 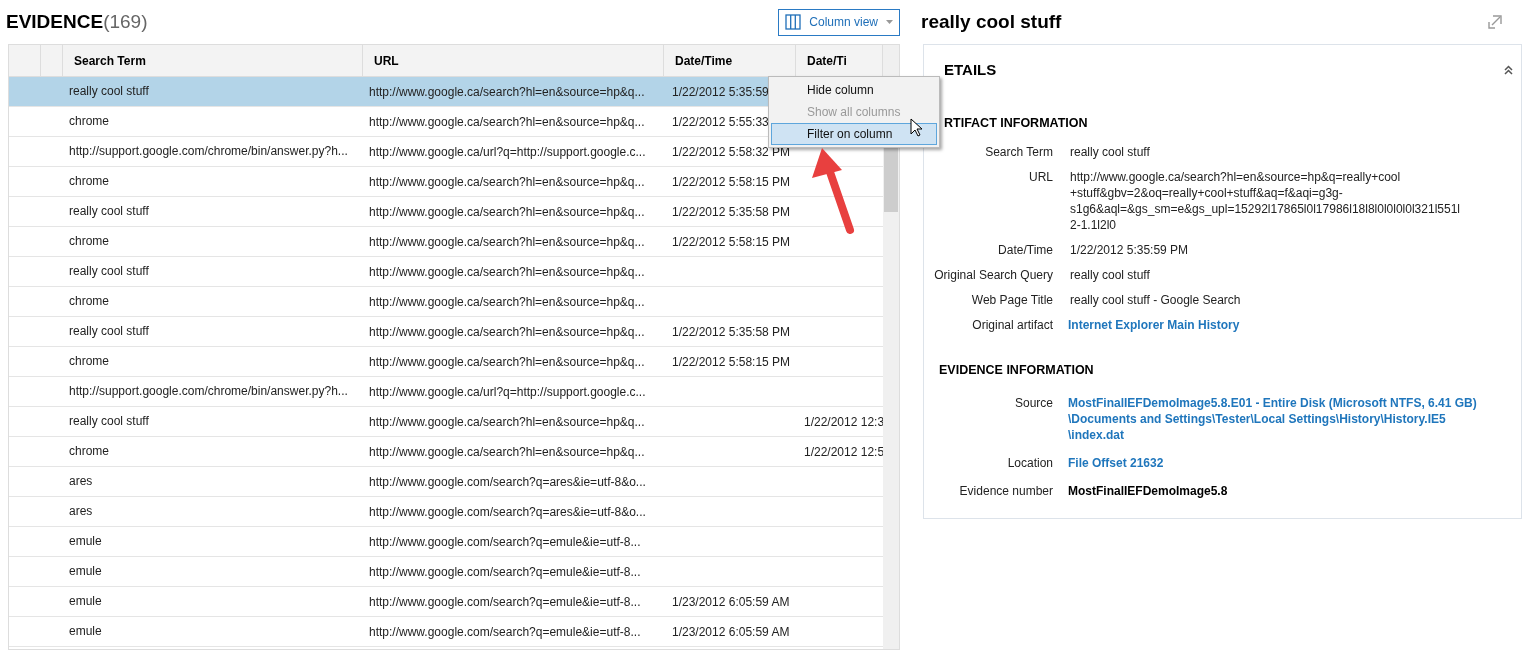 I want to click on field-value: 1/22/2012 5:35:59 PM, so click(x=1129, y=250).